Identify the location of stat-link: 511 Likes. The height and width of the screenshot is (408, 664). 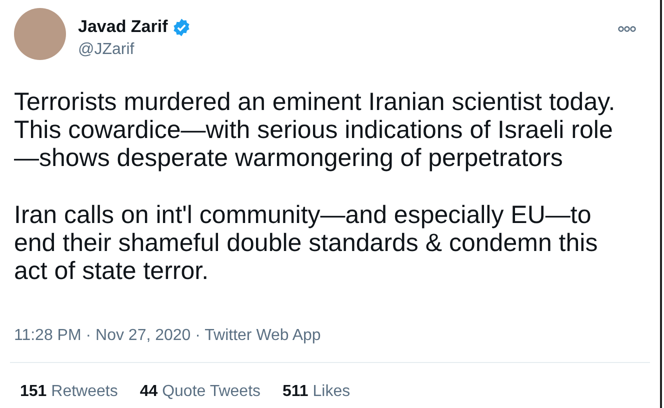
(316, 392).